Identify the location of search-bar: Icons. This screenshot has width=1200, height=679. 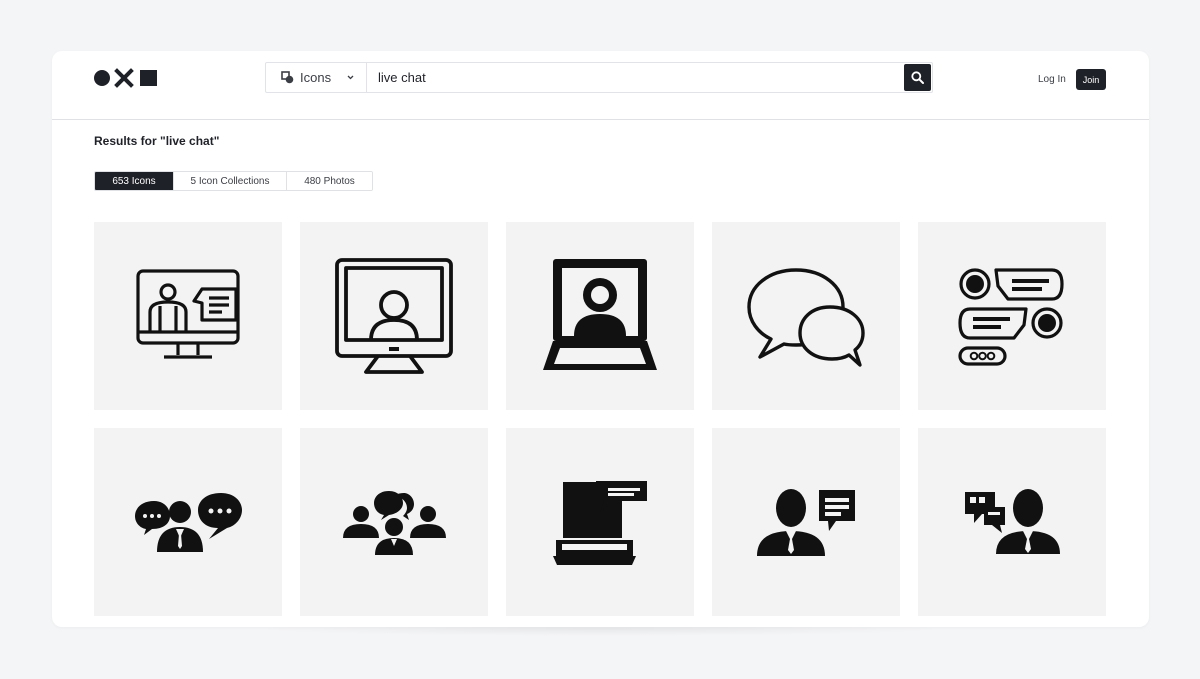
(599, 77).